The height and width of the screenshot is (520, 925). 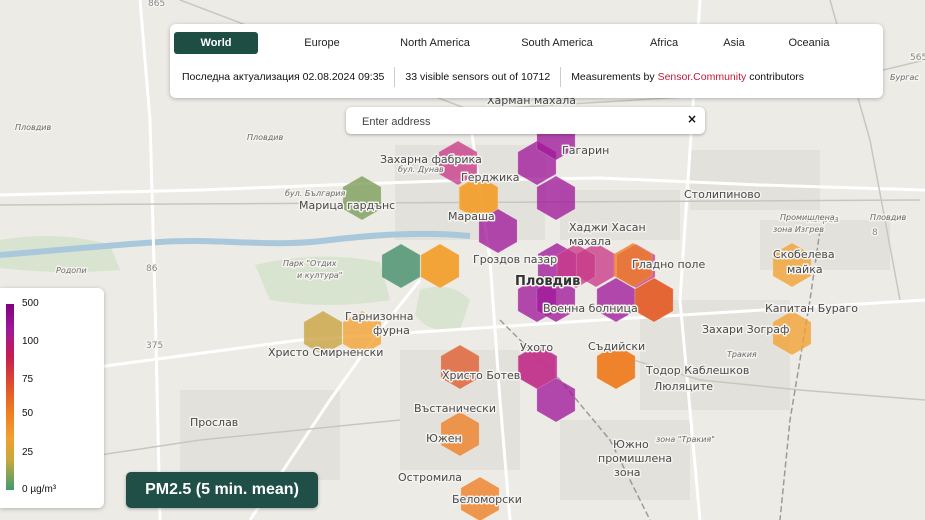 I want to click on last-update: Последна актуализация 02.08.2024 09:35, so click(x=283, y=77).